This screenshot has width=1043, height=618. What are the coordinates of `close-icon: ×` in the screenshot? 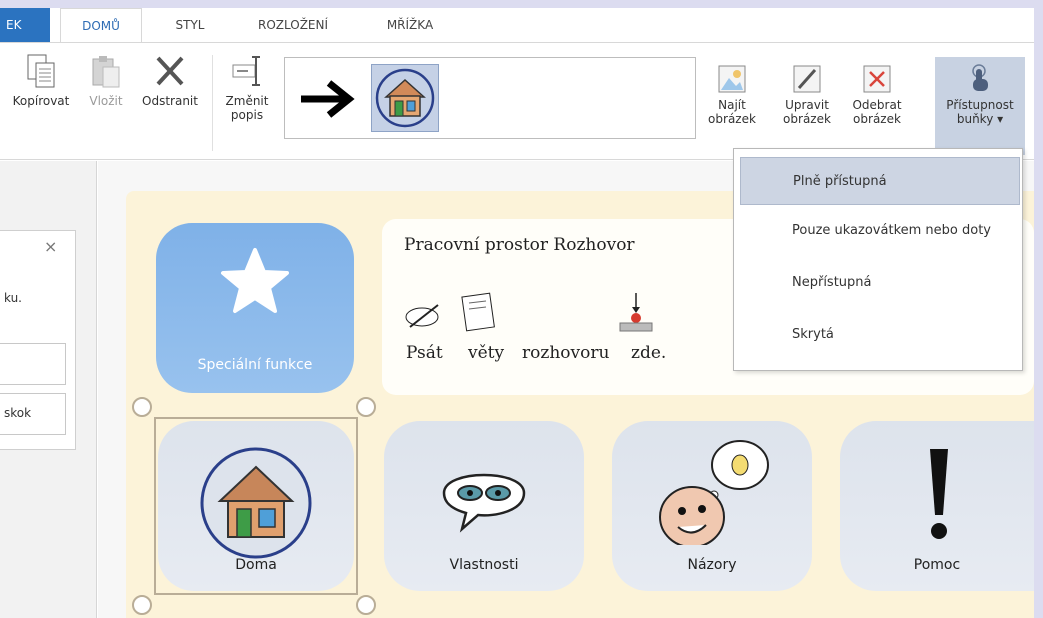 It's located at (50, 246).